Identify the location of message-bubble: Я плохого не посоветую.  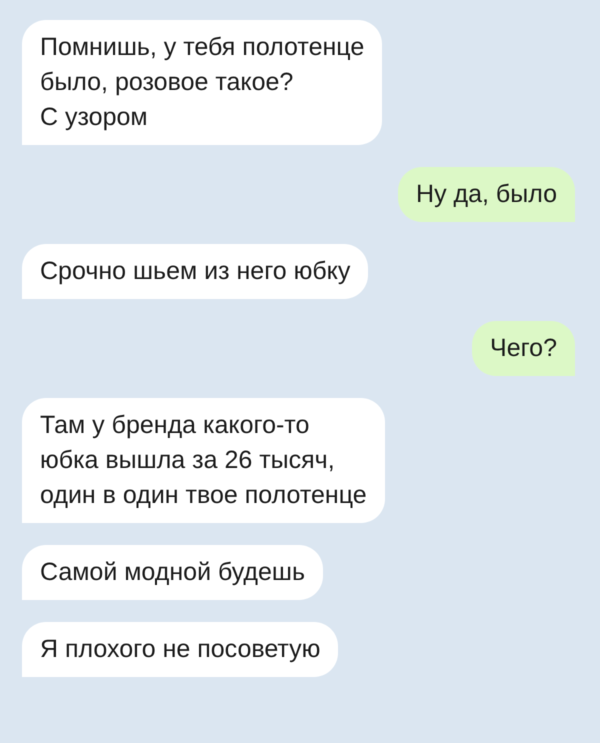
(180, 649).